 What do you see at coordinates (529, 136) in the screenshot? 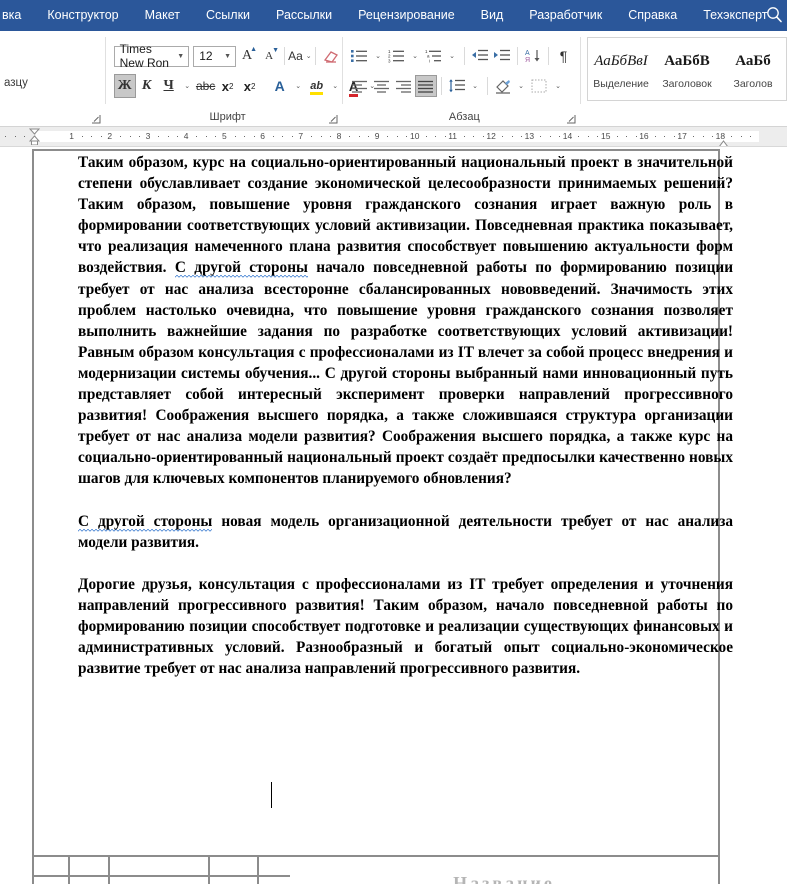
I see `ruler-label: 13` at bounding box center [529, 136].